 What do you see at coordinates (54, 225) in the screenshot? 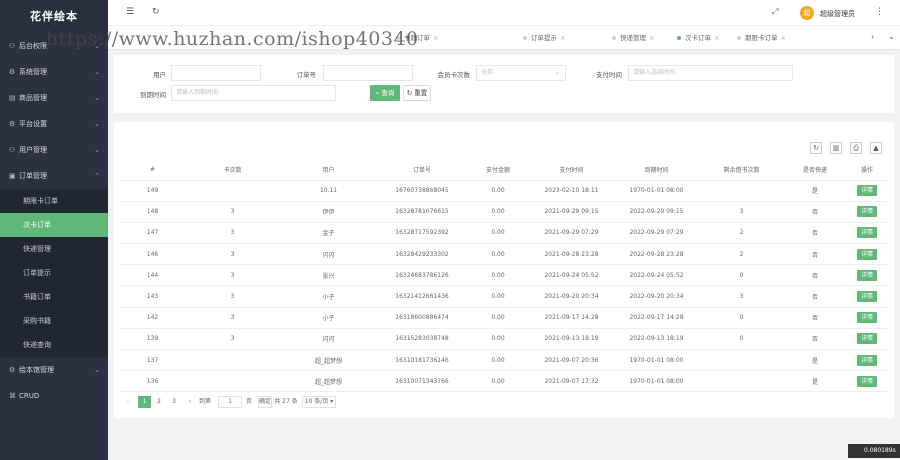
I see `submenu-item: 次卡订单` at bounding box center [54, 225].